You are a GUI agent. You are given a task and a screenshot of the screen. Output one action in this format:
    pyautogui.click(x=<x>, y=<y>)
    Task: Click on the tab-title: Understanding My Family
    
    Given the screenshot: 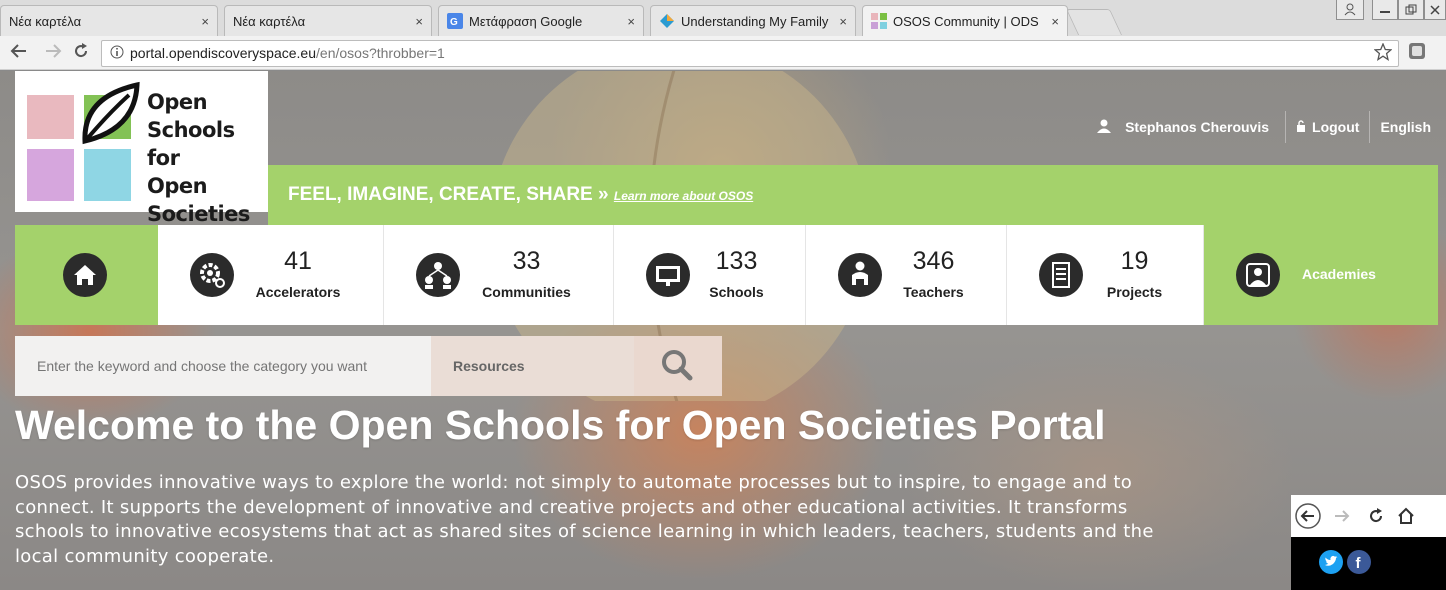 What is the action you would take?
    pyautogui.click(x=755, y=21)
    